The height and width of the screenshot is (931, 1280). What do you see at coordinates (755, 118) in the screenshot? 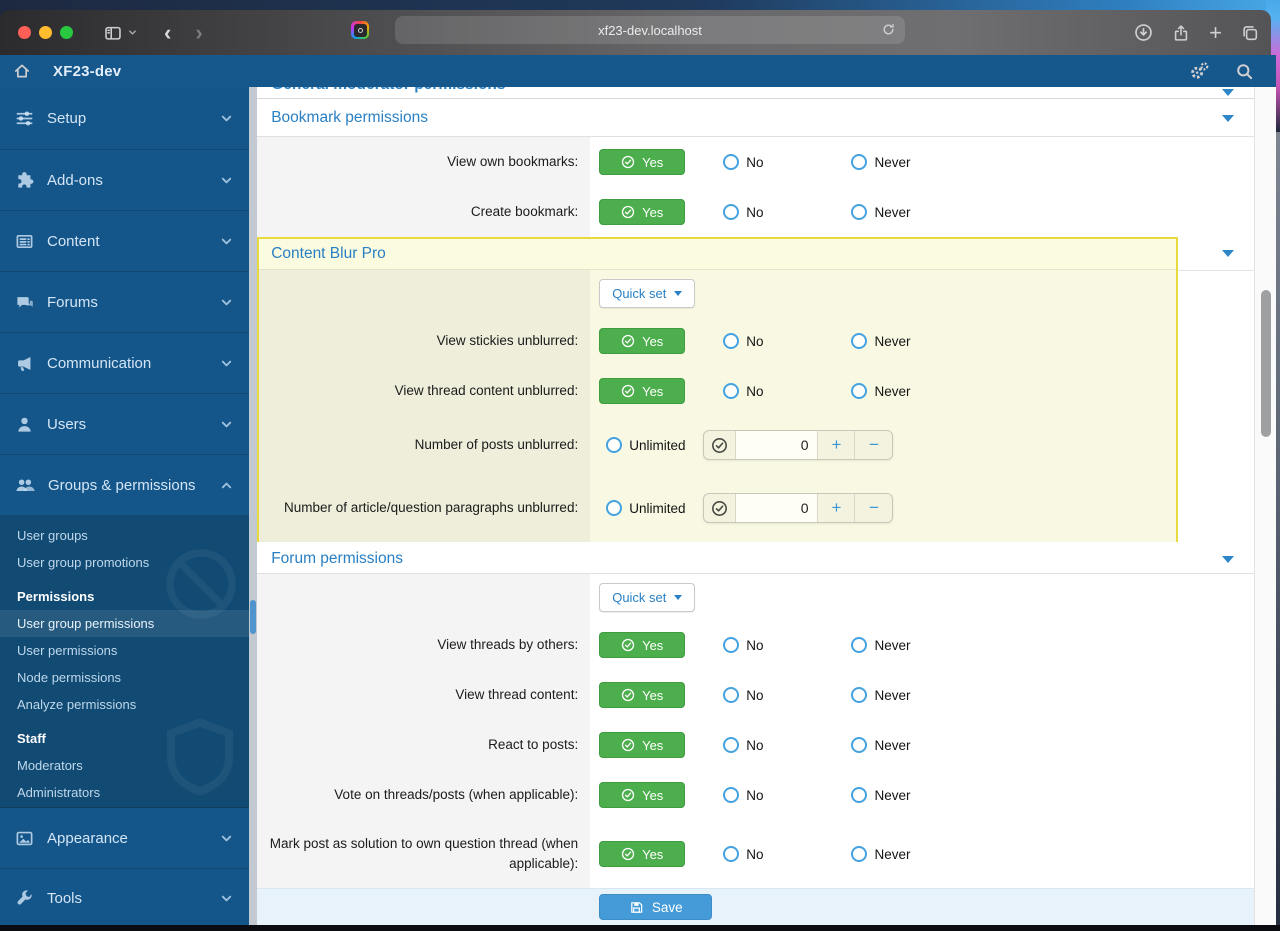
I see `section-bookmark-permissions: Bookmark permissions` at bounding box center [755, 118].